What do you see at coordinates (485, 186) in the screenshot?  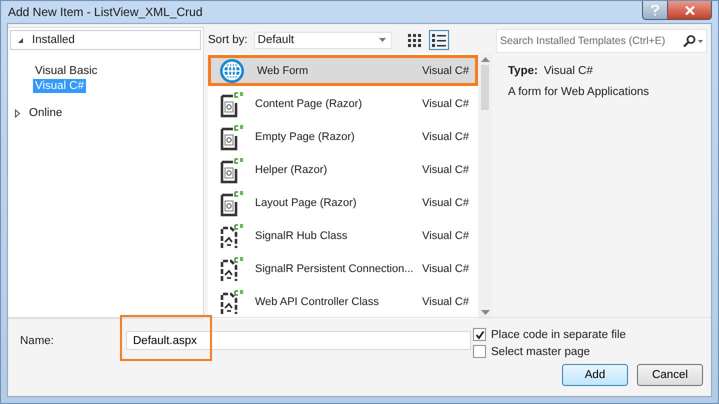 I see `scrollbar` at bounding box center [485, 186].